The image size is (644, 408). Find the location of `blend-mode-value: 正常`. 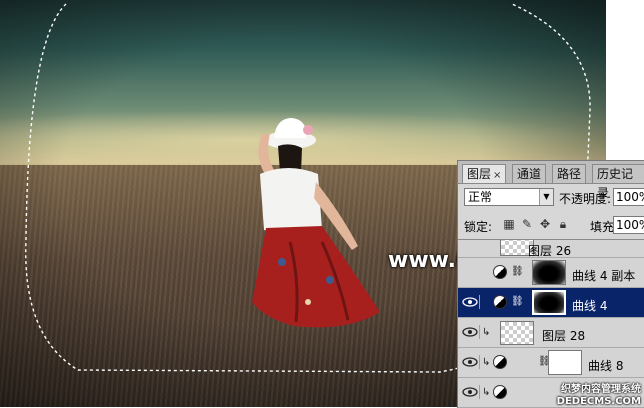

blend-mode-value: 正常 is located at coordinates (480, 197).